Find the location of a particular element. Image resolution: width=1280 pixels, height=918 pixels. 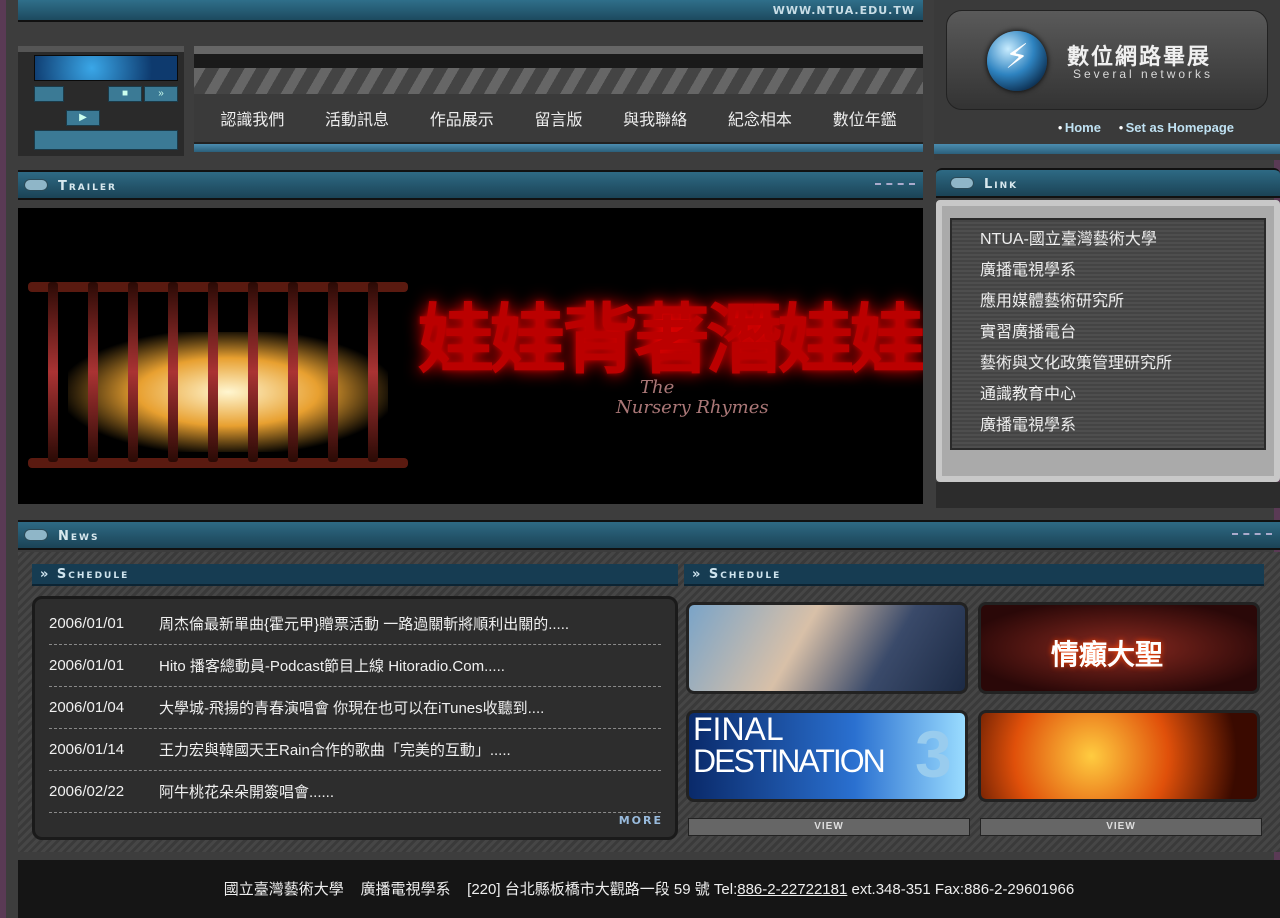

footer-tel-link: 886-2-22722181 is located at coordinates (792, 889).